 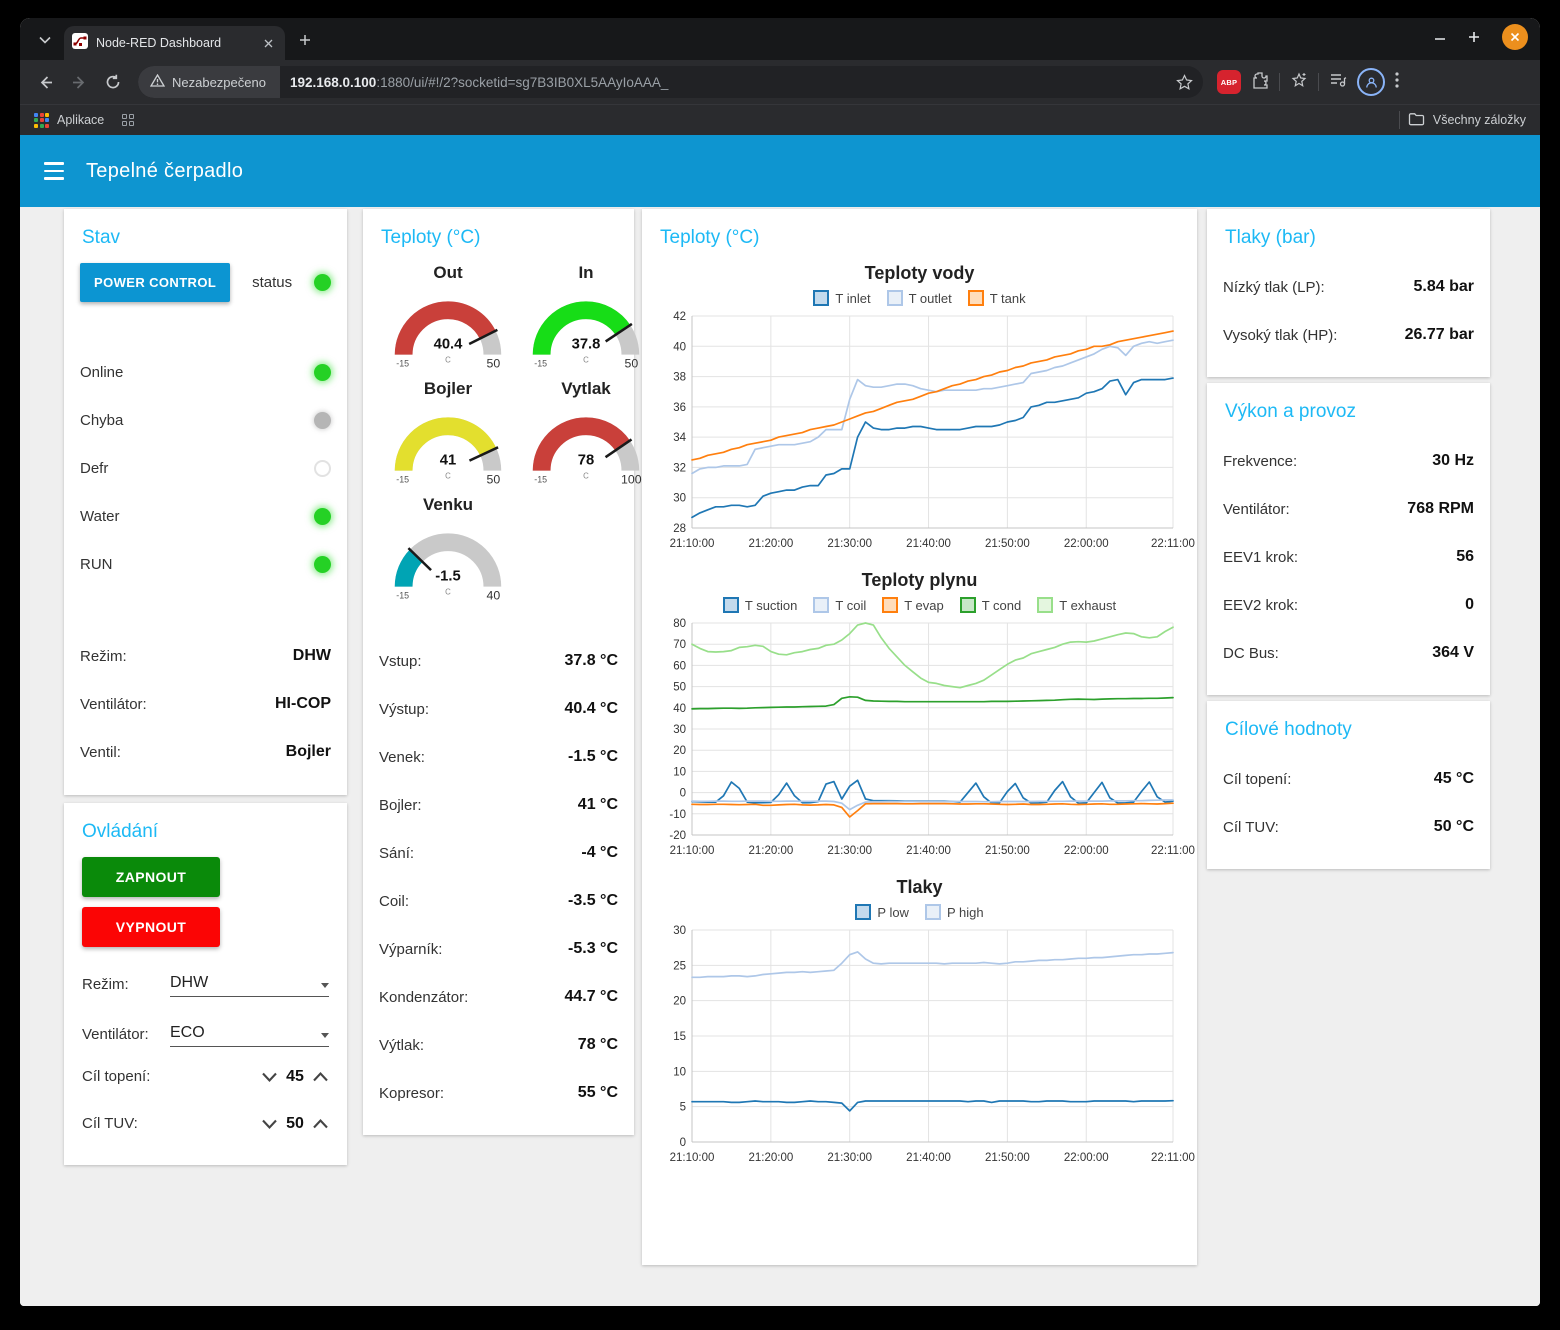 What do you see at coordinates (305, 40) in the screenshot?
I see `new-tab-button` at bounding box center [305, 40].